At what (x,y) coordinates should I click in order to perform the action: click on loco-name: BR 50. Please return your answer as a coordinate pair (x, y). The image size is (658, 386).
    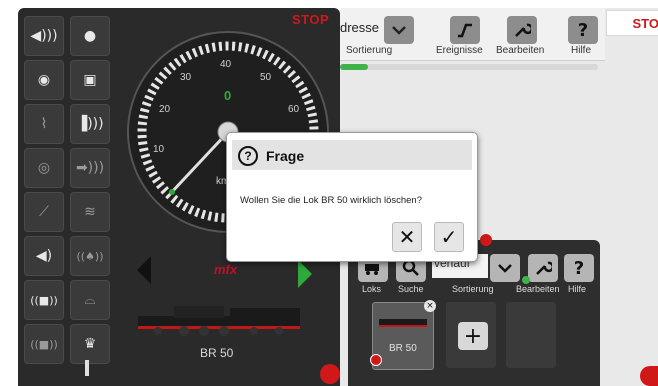
    Looking at the image, I should click on (217, 353).